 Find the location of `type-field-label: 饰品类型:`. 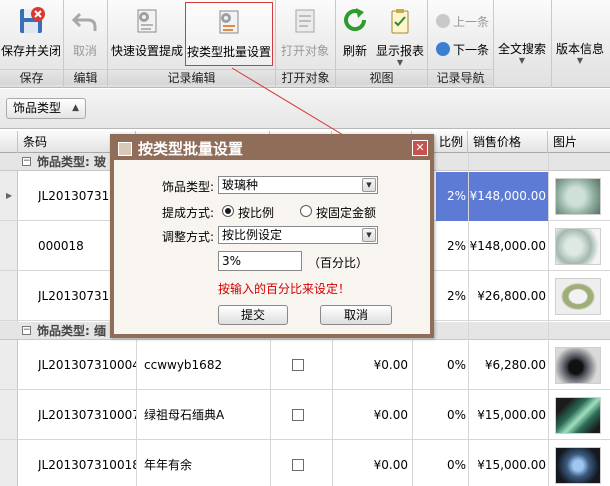

type-field-label: 饰品类型: is located at coordinates (188, 187).